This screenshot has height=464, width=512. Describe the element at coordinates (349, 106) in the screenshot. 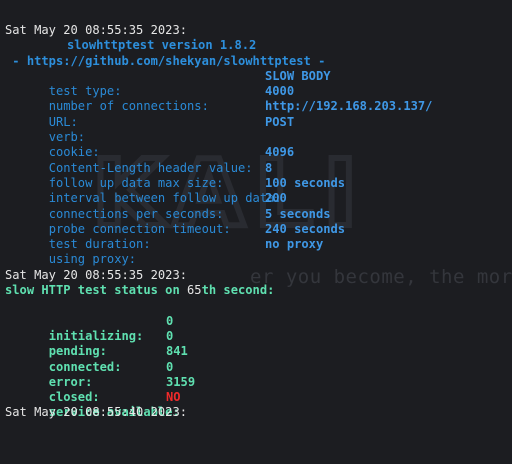

I see `param-value: http://192.168.203.137/` at that location.